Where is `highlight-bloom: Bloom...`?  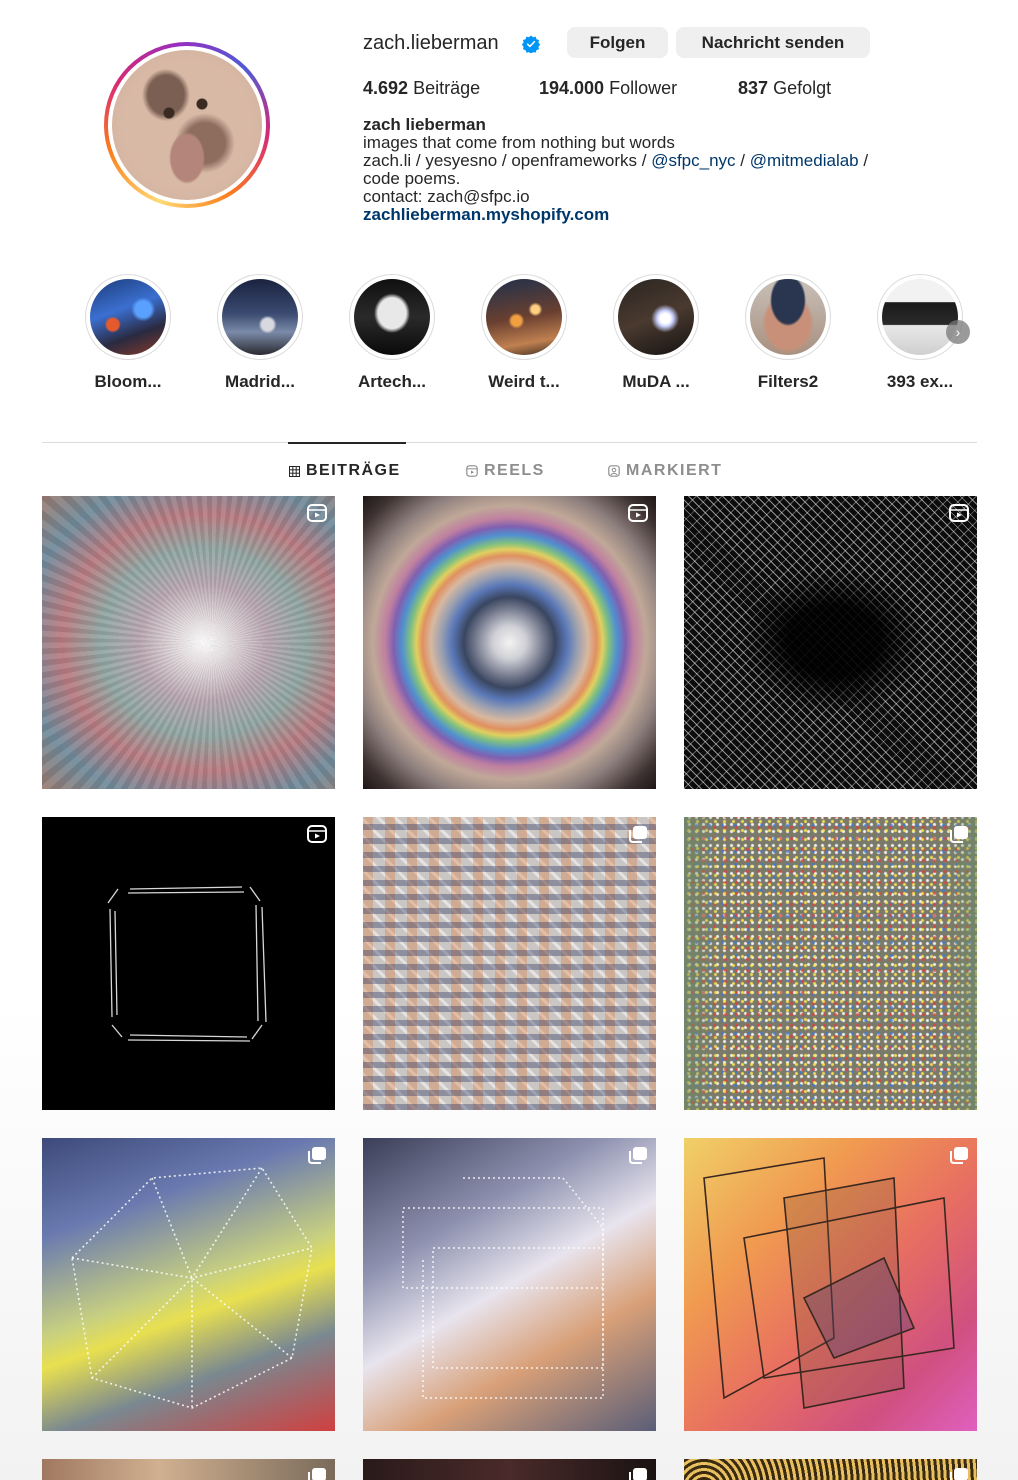
highlight-bloom: Bloom... is located at coordinates (128, 333).